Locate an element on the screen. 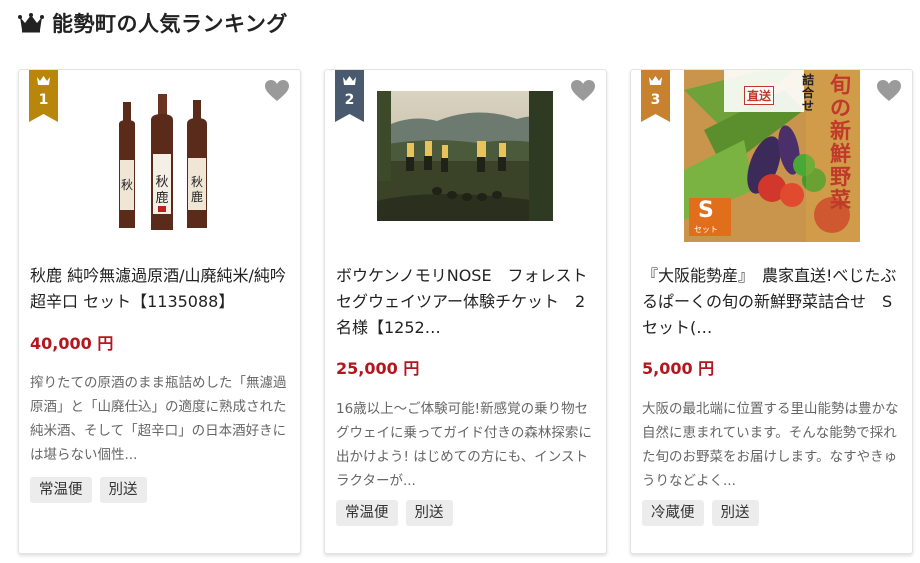 This screenshot has width=920, height=563. item-title: 秋鹿 純吟無濾過原酒/山廃純米/純吟超辛口 セット【1135088】 is located at coordinates (161, 289).